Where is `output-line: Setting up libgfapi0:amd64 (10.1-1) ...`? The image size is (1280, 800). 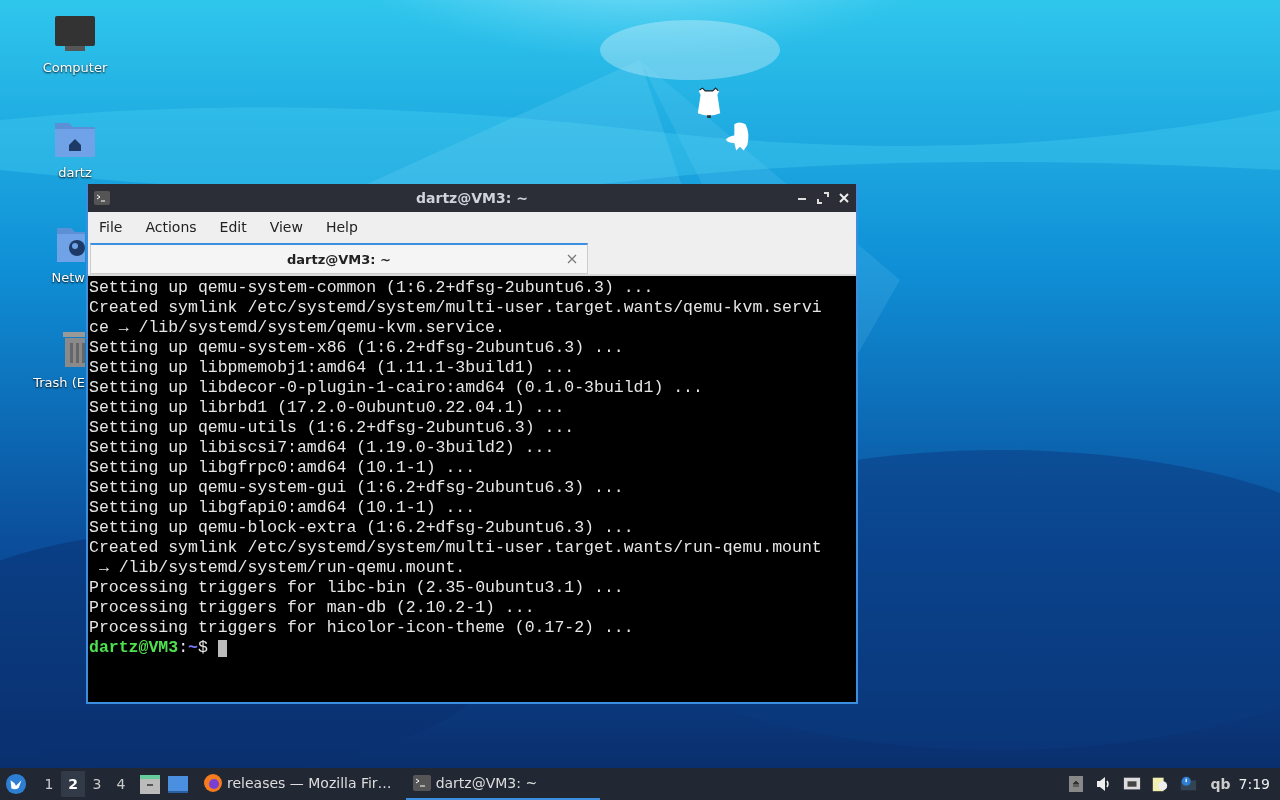 output-line: Setting up libgfapi0:amd64 (10.1-1) ... is located at coordinates (282, 508).